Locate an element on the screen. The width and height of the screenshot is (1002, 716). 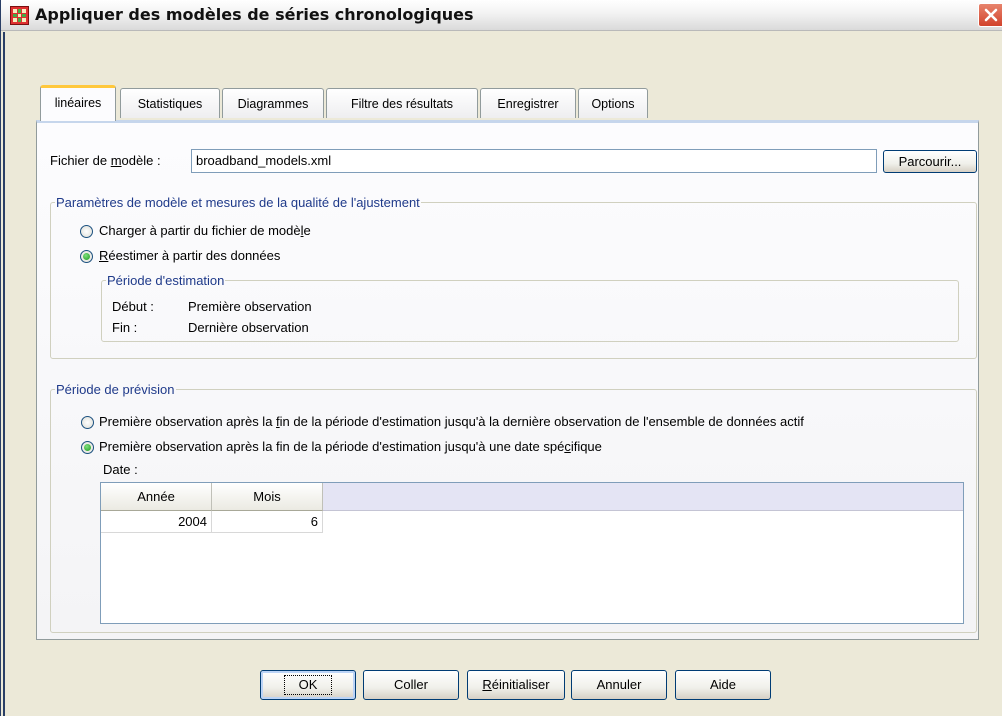
radio-load-label: Charger à partir du fichier de modèle is located at coordinates (205, 230).